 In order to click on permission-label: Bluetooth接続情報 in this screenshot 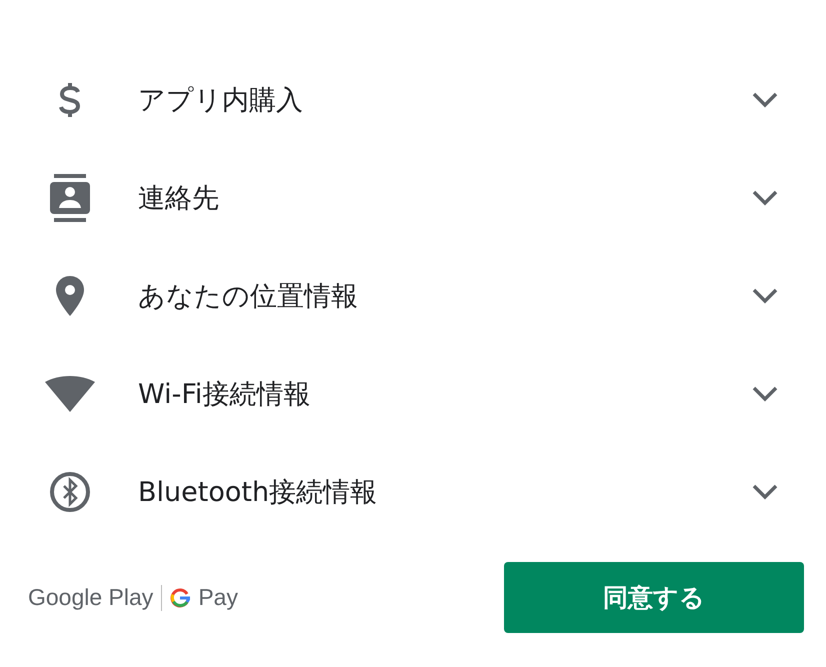, I will do `click(258, 493)`.